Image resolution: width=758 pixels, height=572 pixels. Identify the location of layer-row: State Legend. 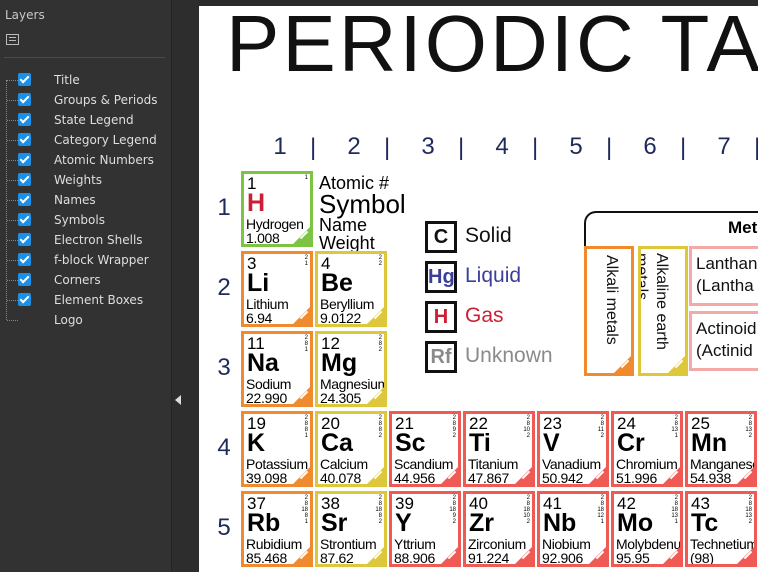
(86, 120).